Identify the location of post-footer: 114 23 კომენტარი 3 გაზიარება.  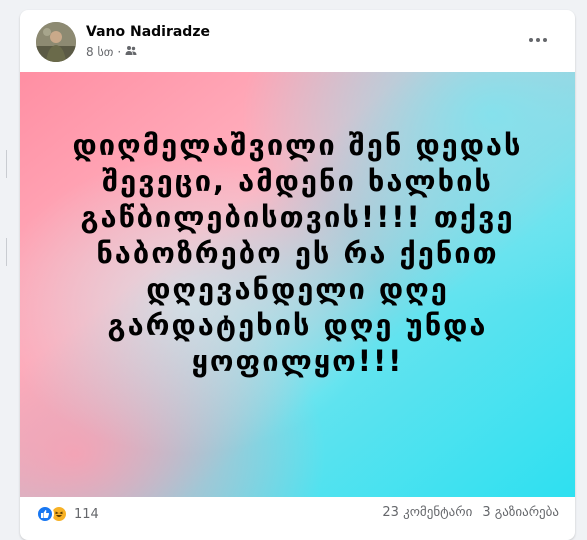
(297, 517).